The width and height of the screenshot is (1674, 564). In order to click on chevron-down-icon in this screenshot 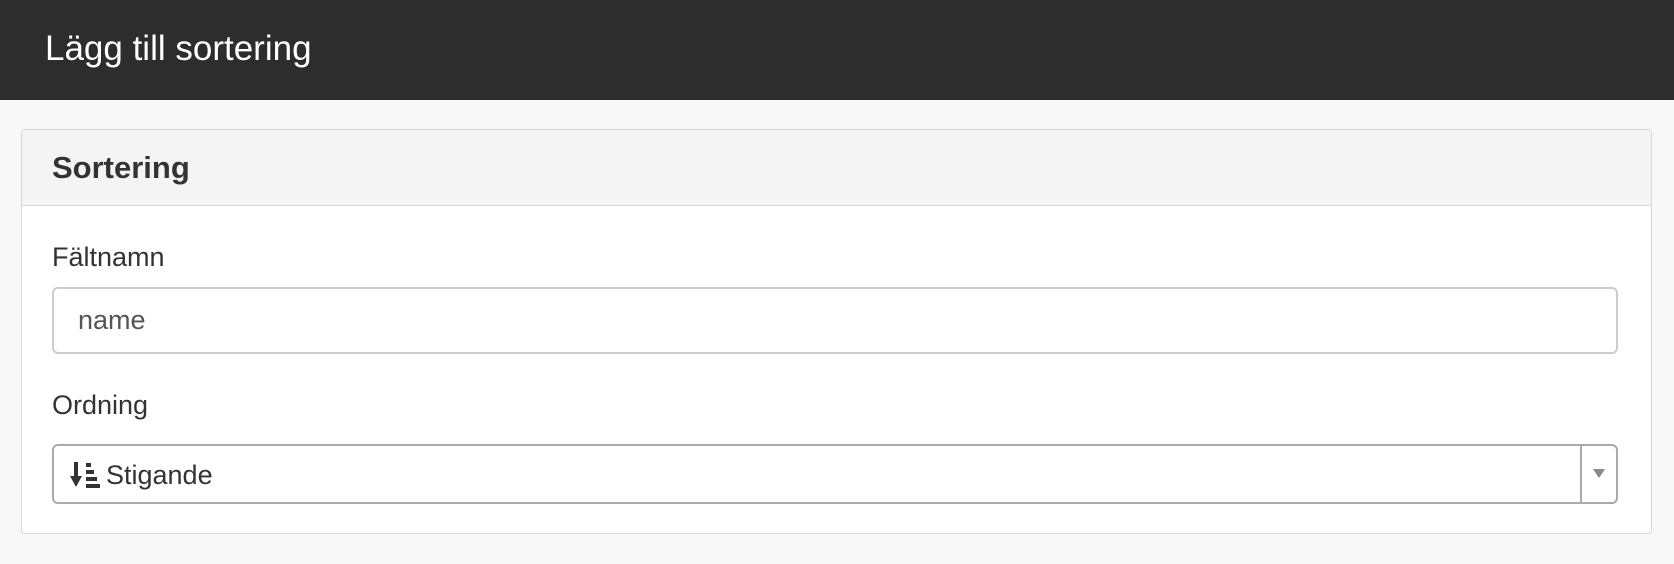, I will do `click(1599, 473)`.